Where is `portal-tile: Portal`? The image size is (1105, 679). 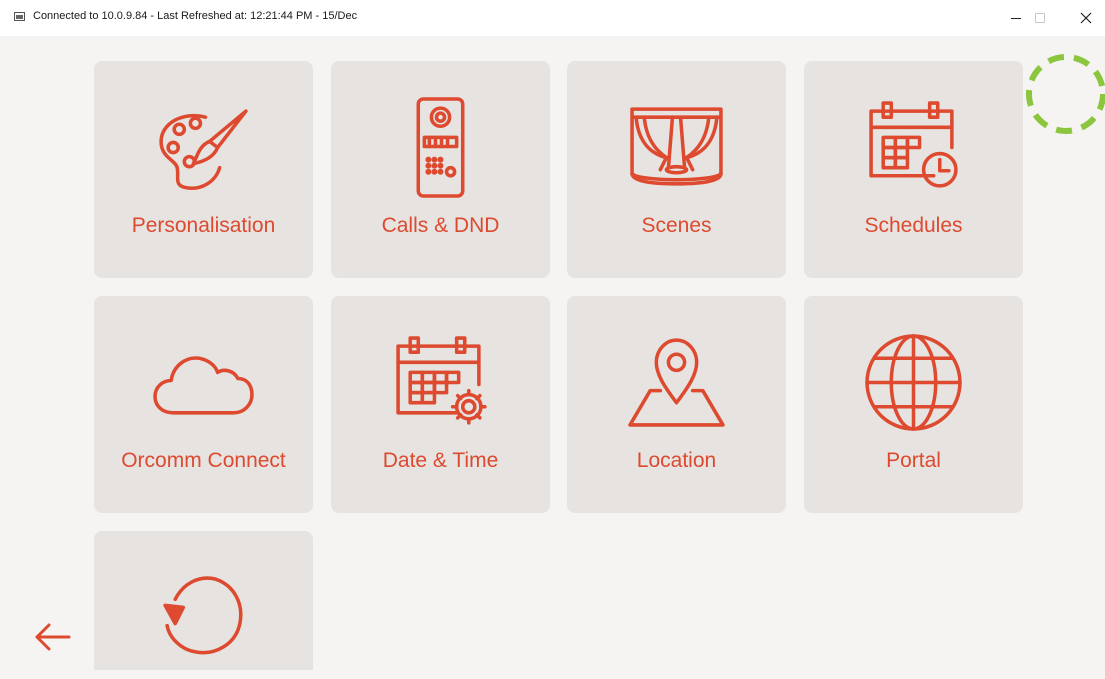
portal-tile: Portal is located at coordinates (913, 404).